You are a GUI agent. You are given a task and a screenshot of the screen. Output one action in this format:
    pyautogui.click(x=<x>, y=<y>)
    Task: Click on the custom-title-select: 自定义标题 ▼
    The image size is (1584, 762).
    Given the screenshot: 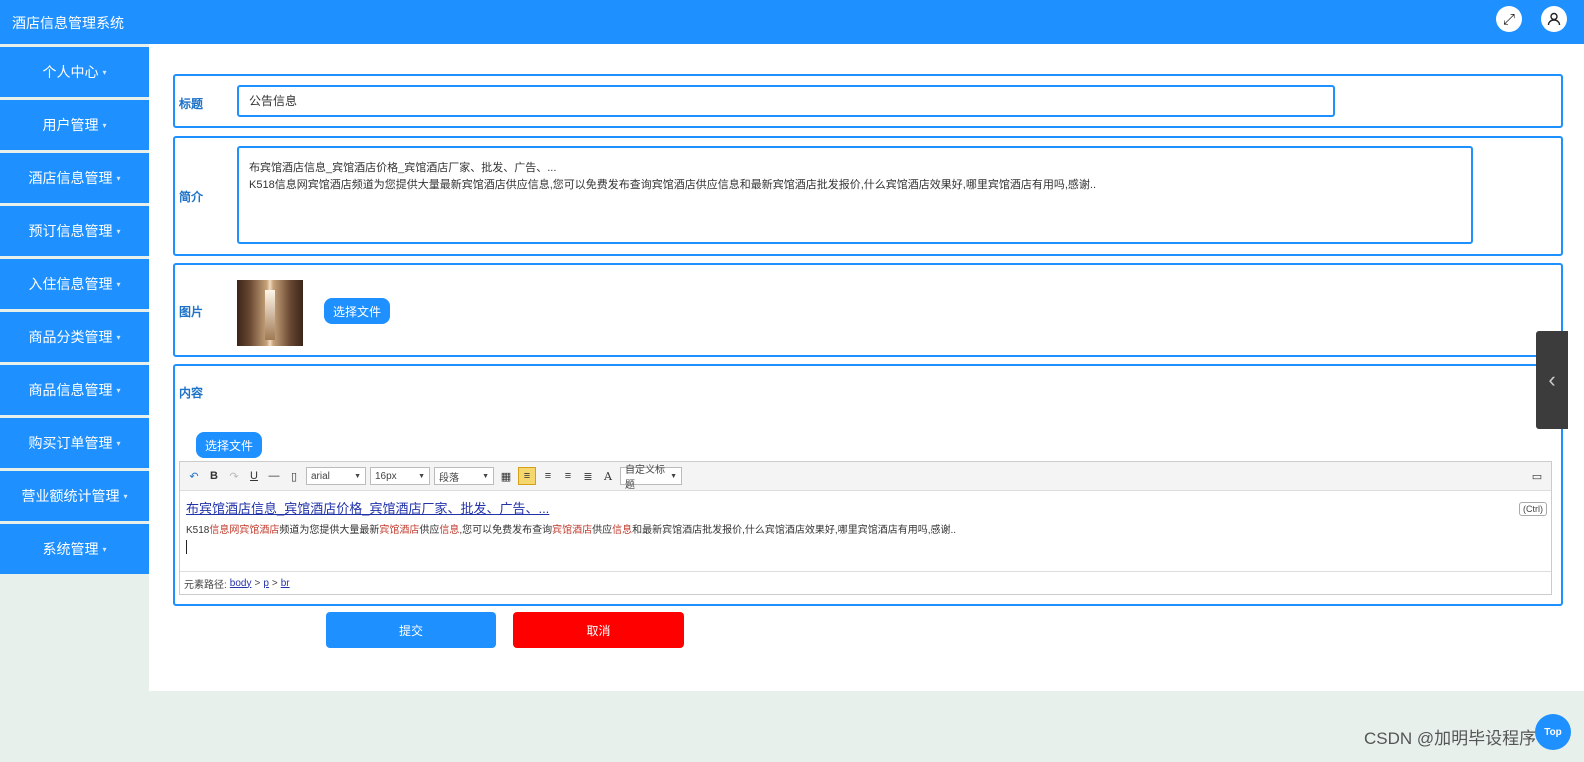 What is the action you would take?
    pyautogui.click(x=651, y=478)
    